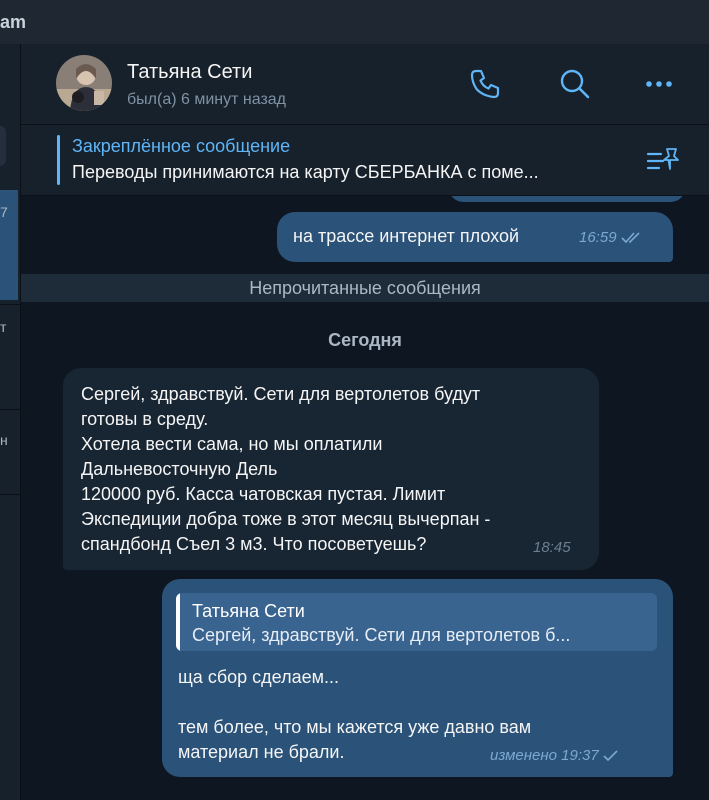 The height and width of the screenshot is (800, 709). Describe the element at coordinates (261, 752) in the screenshot. I see `message-line: материал не брали.` at that location.